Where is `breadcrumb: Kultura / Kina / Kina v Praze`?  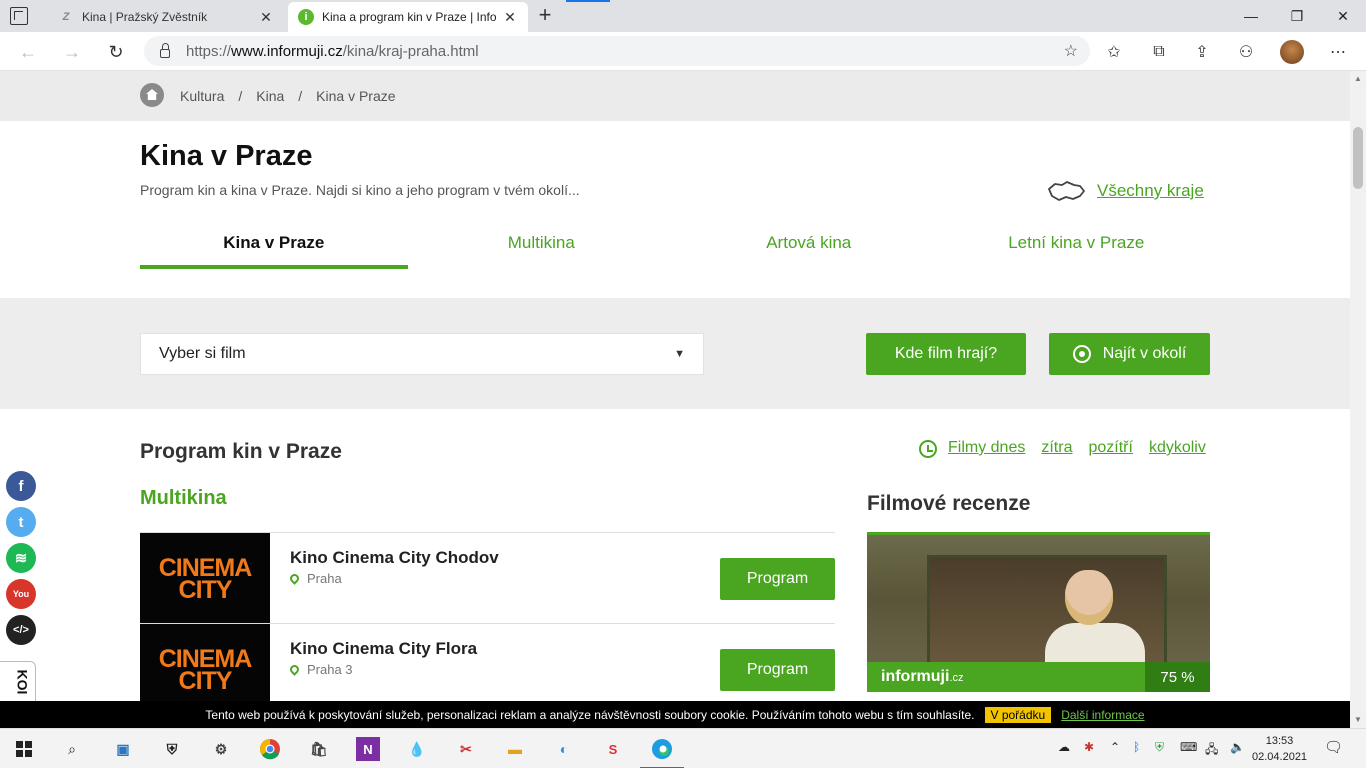 breadcrumb: Kultura / Kina / Kina v Praze is located at coordinates (288, 96).